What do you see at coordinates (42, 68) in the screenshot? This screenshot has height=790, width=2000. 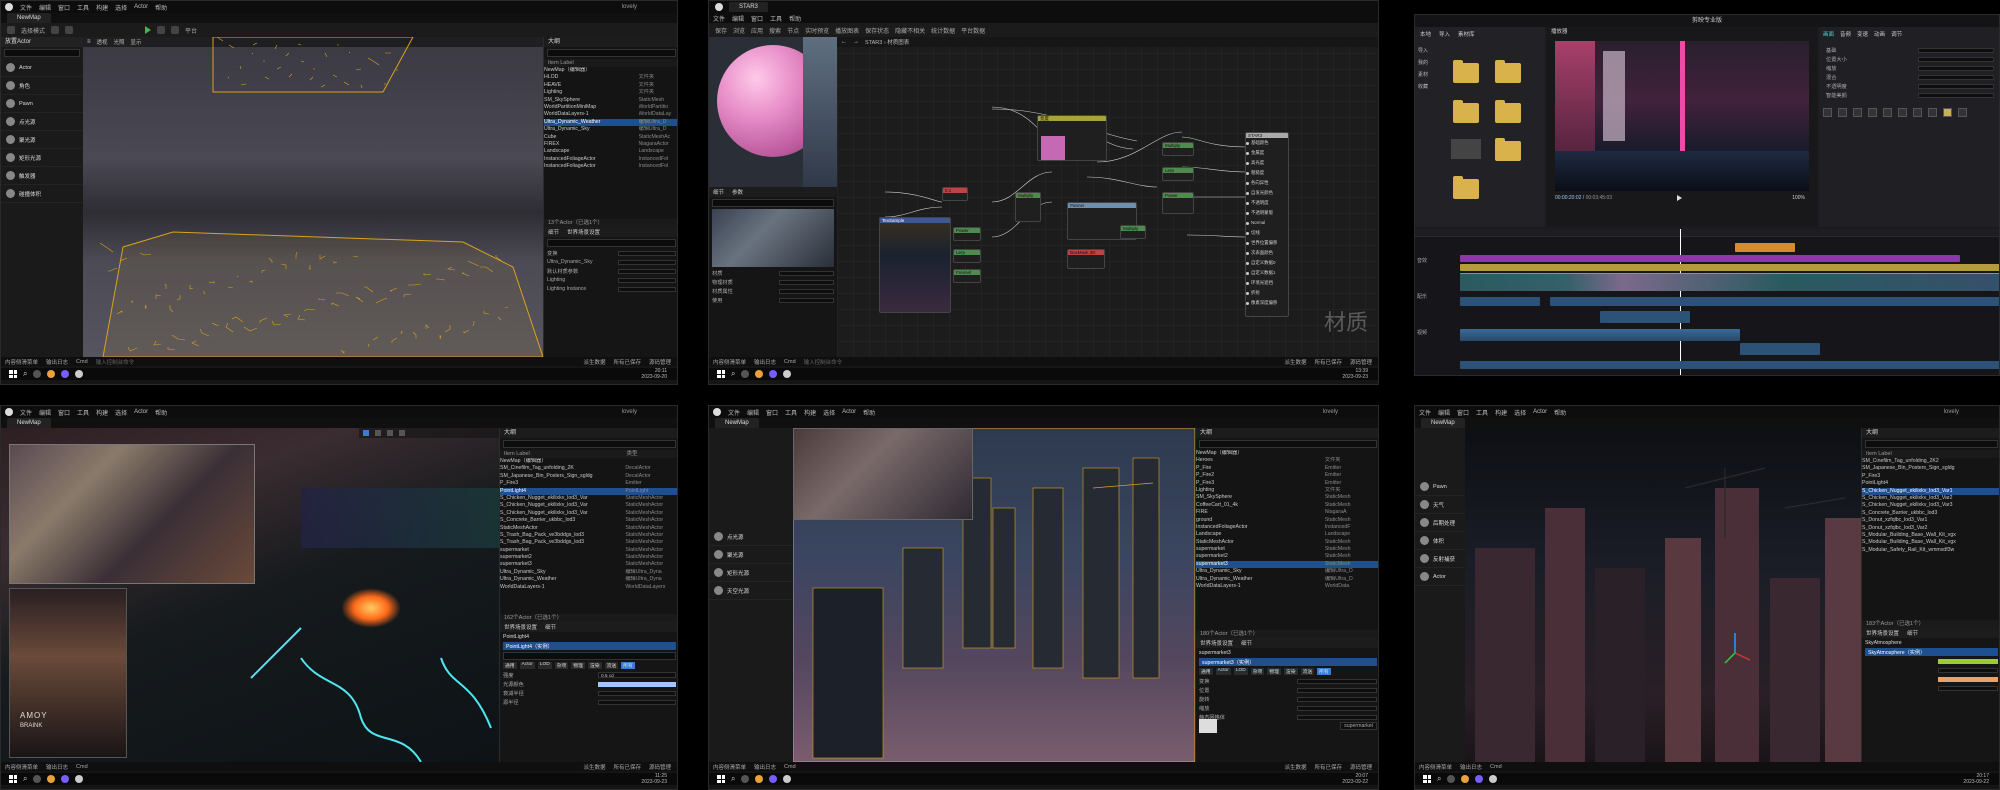 I see `place-actor-item: Actor` at bounding box center [42, 68].